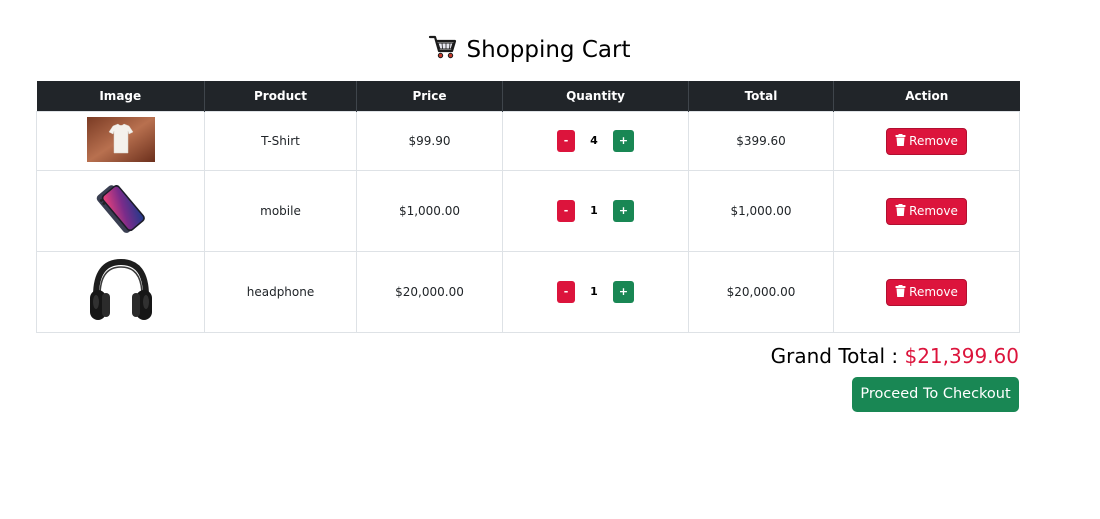 This screenshot has height=519, width=1100. Describe the element at coordinates (429, 141) in the screenshot. I see `price-cell: $99.90` at that location.